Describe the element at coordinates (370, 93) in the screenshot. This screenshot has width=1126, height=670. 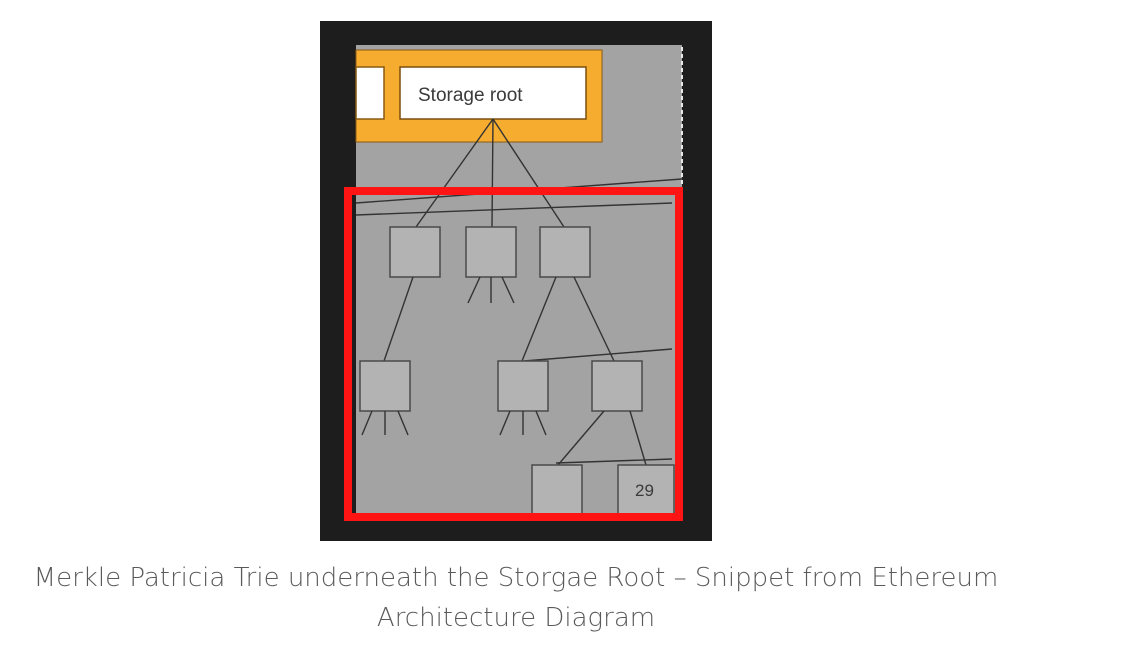
I see `account-field-partial` at that location.